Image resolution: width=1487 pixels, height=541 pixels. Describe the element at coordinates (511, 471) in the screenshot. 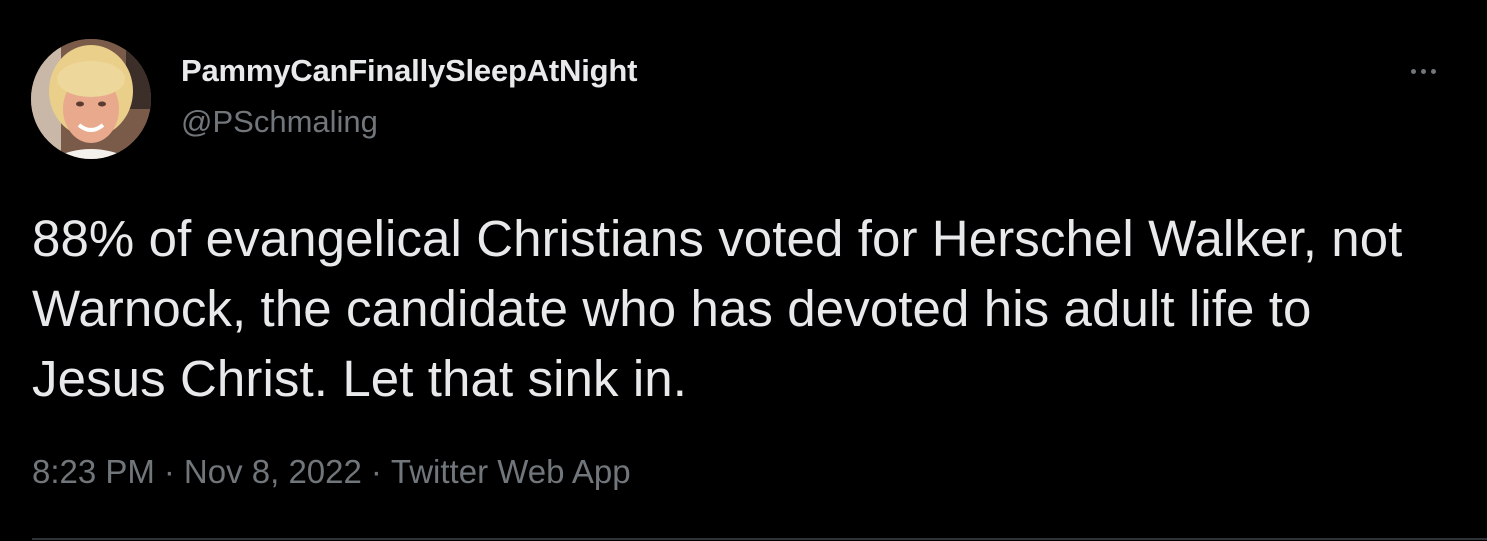

I see `tweet-source: Twitter Web App` at that location.